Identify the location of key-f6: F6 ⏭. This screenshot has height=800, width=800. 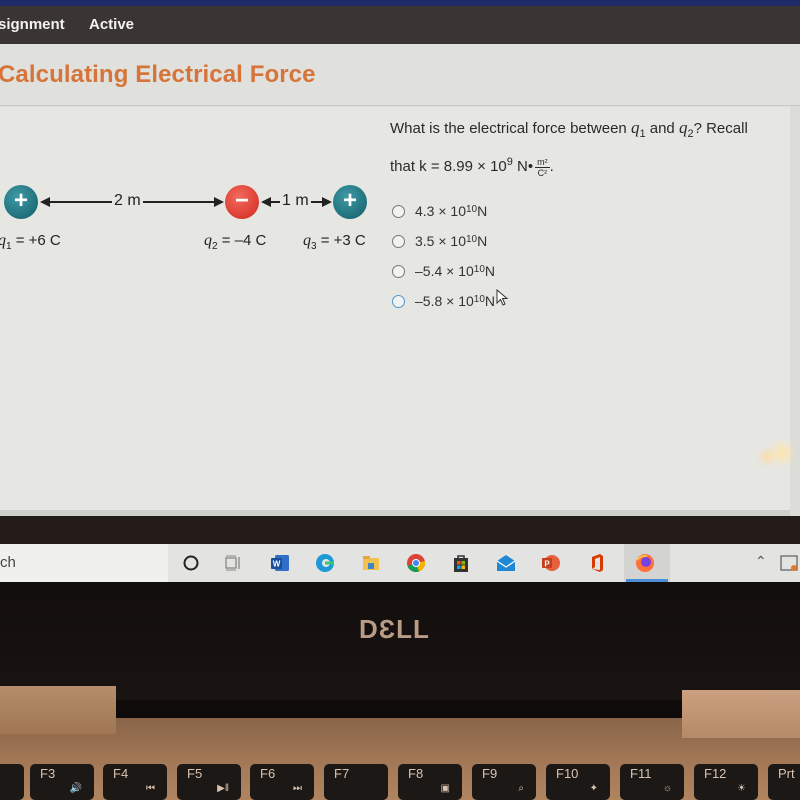
(282, 782).